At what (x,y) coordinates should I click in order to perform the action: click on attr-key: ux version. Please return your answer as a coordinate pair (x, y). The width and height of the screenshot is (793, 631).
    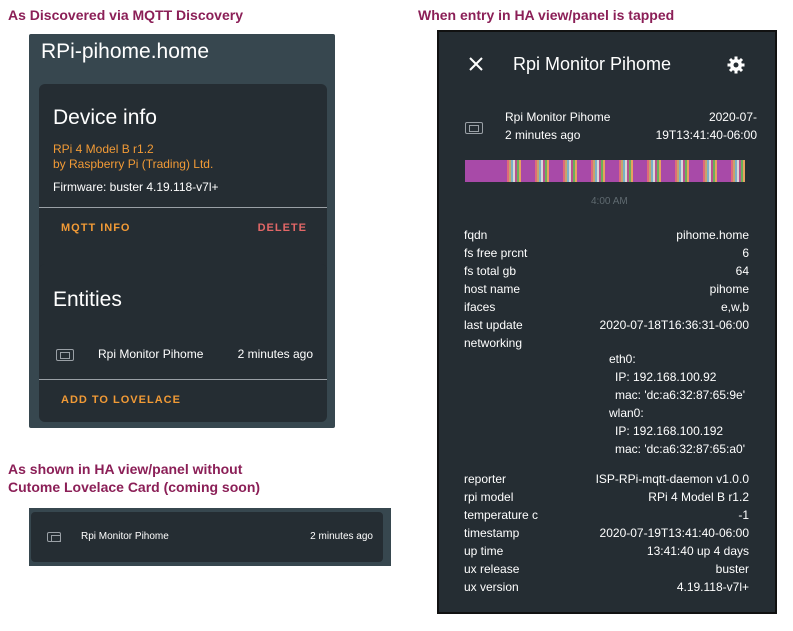
    Looking at the image, I should click on (491, 587).